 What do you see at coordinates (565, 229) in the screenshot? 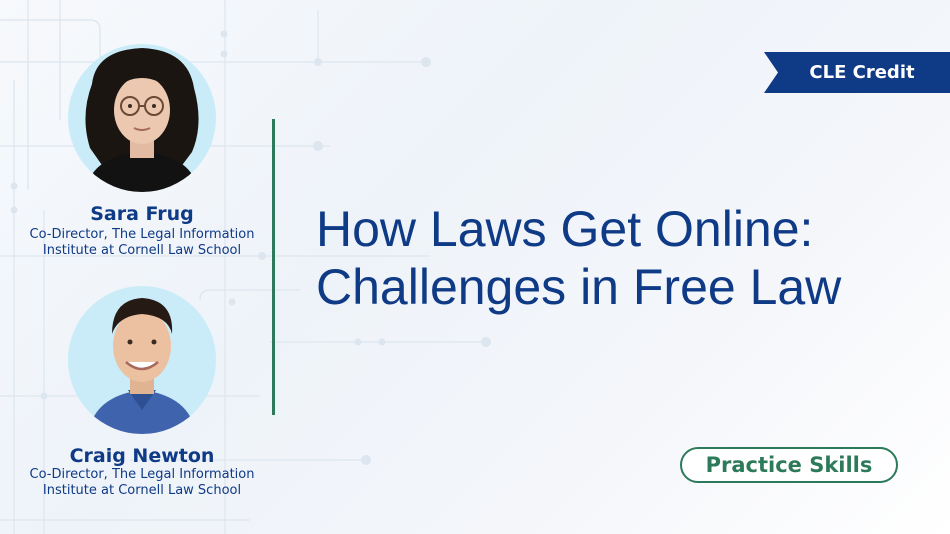
I see `headline-line: How Laws Get Online:` at bounding box center [565, 229].